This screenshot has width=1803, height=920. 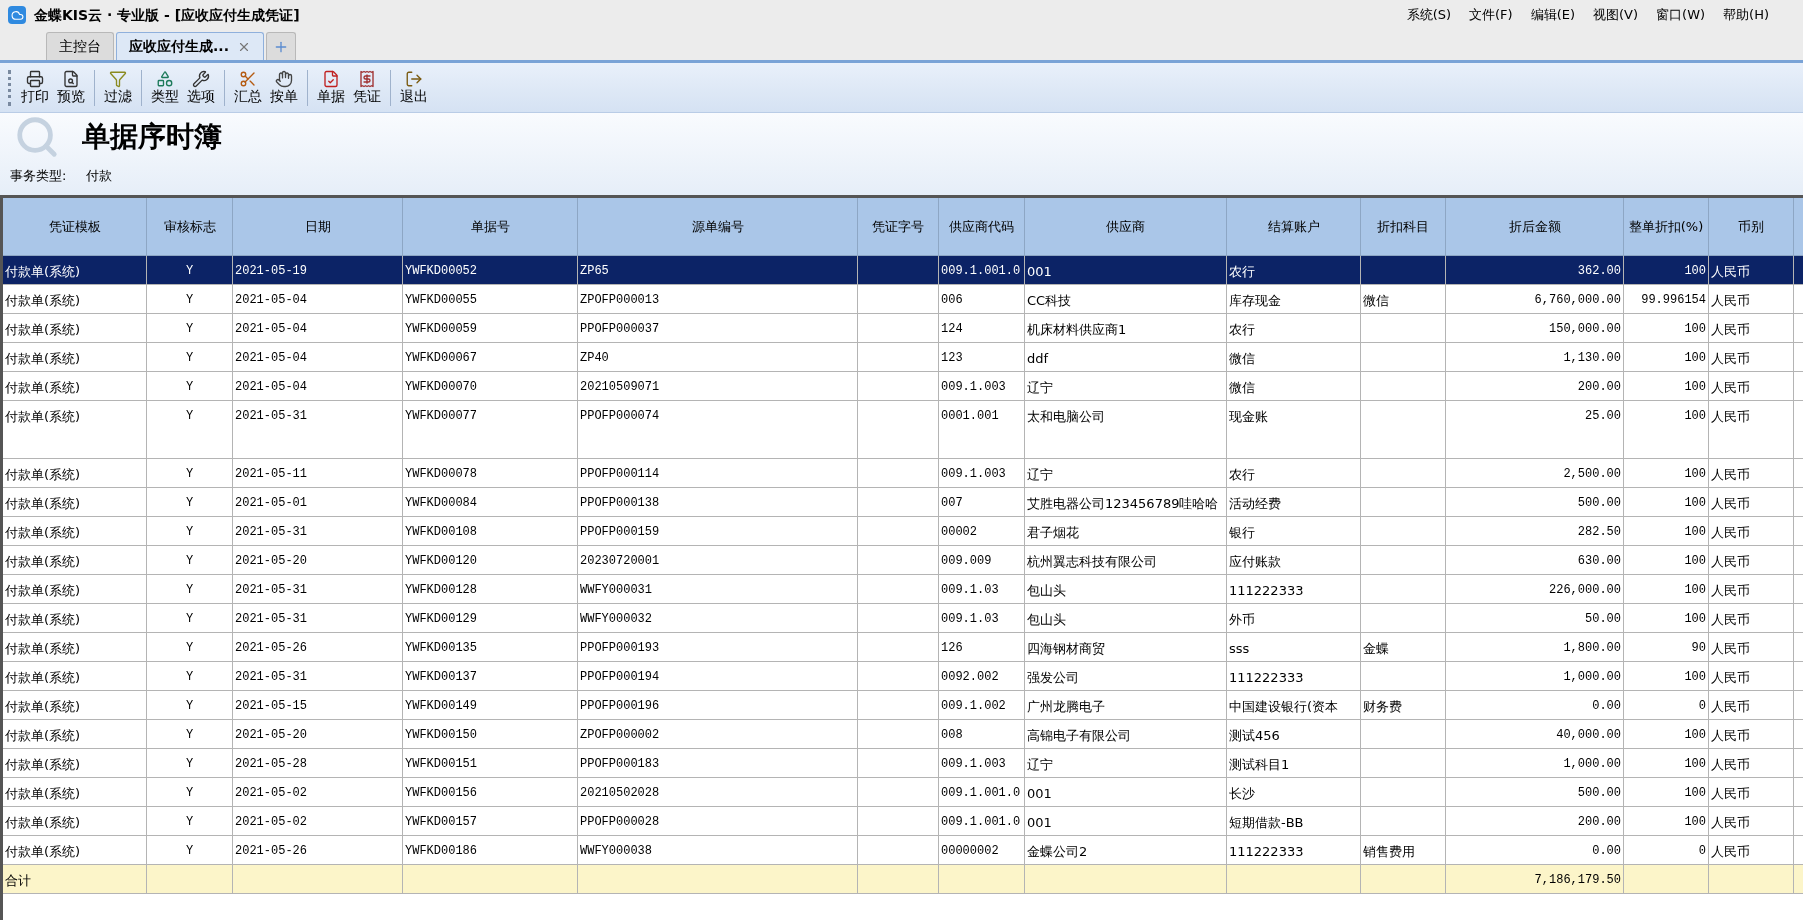 What do you see at coordinates (620, 329) in the screenshot?
I see `table-cell: PPOFP000037` at bounding box center [620, 329].